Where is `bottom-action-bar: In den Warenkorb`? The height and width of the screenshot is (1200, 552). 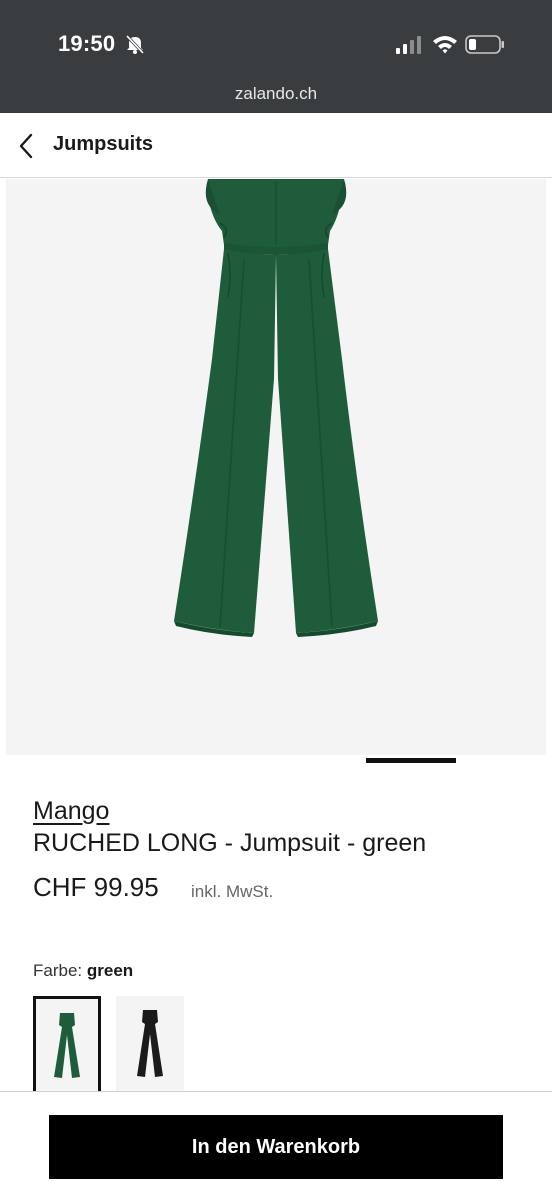
bottom-action-bar: In den Warenkorb is located at coordinates (276, 1145).